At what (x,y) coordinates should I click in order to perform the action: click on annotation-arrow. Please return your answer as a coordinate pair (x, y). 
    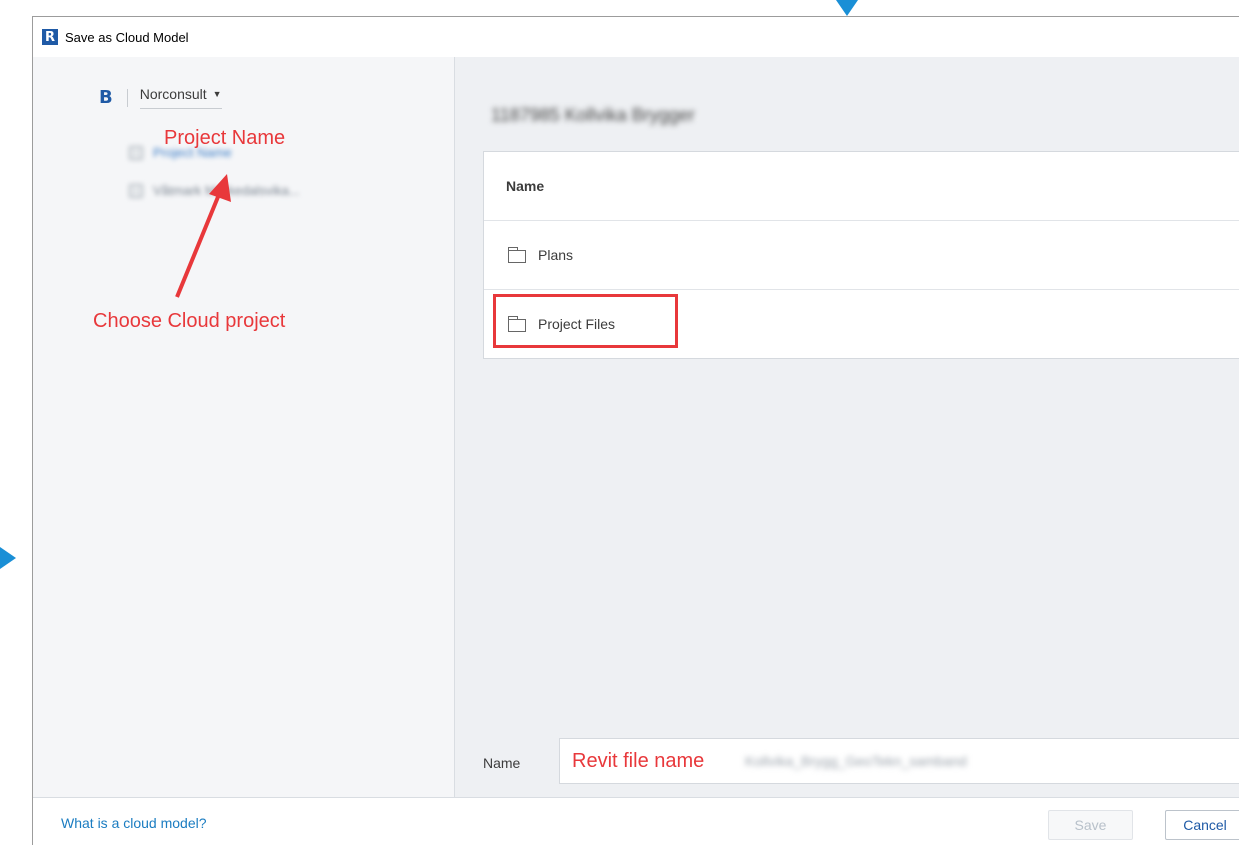
    Looking at the image, I should click on (203, 236).